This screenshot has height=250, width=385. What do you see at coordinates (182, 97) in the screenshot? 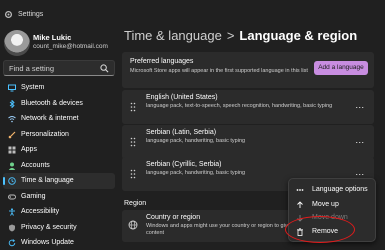
I see `language-name: English (United States)` at bounding box center [182, 97].